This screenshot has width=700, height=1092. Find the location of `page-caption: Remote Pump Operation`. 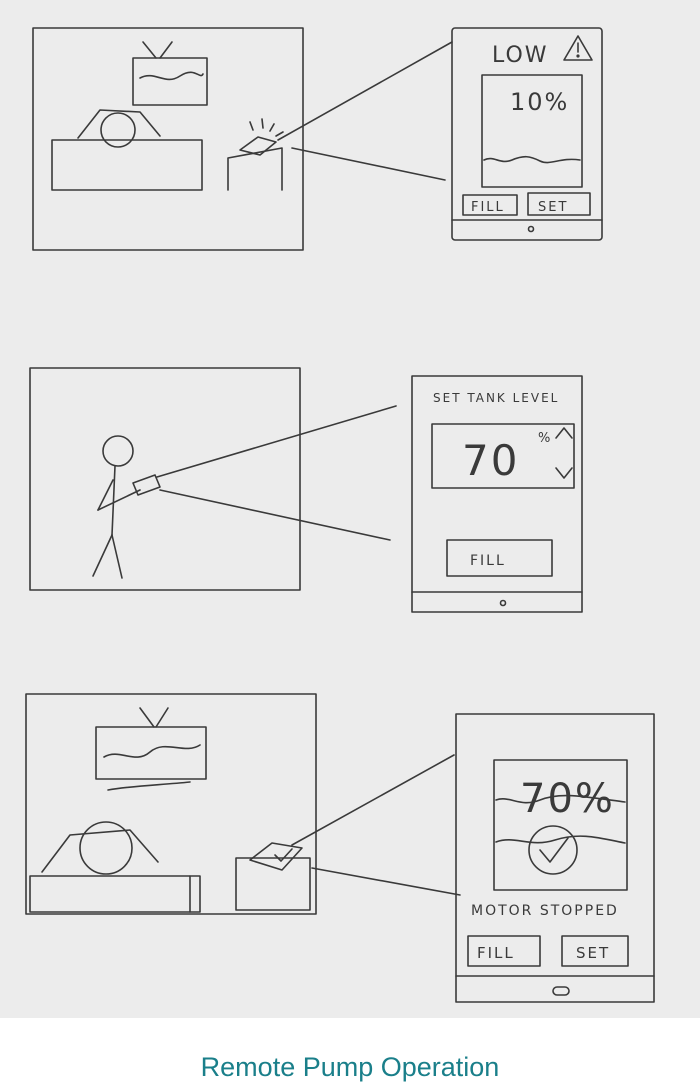

page-caption: Remote Pump Operation is located at coordinates (350, 1067).